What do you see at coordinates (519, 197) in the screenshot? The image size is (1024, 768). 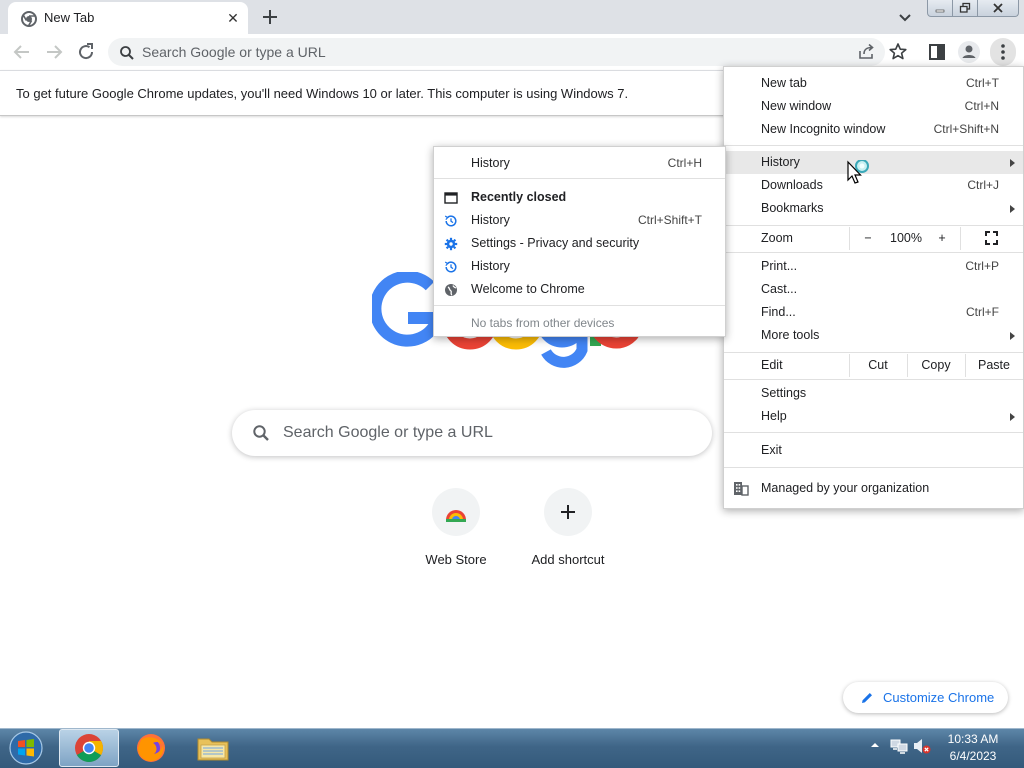 I see `menu-item-label: Recently closed` at bounding box center [519, 197].